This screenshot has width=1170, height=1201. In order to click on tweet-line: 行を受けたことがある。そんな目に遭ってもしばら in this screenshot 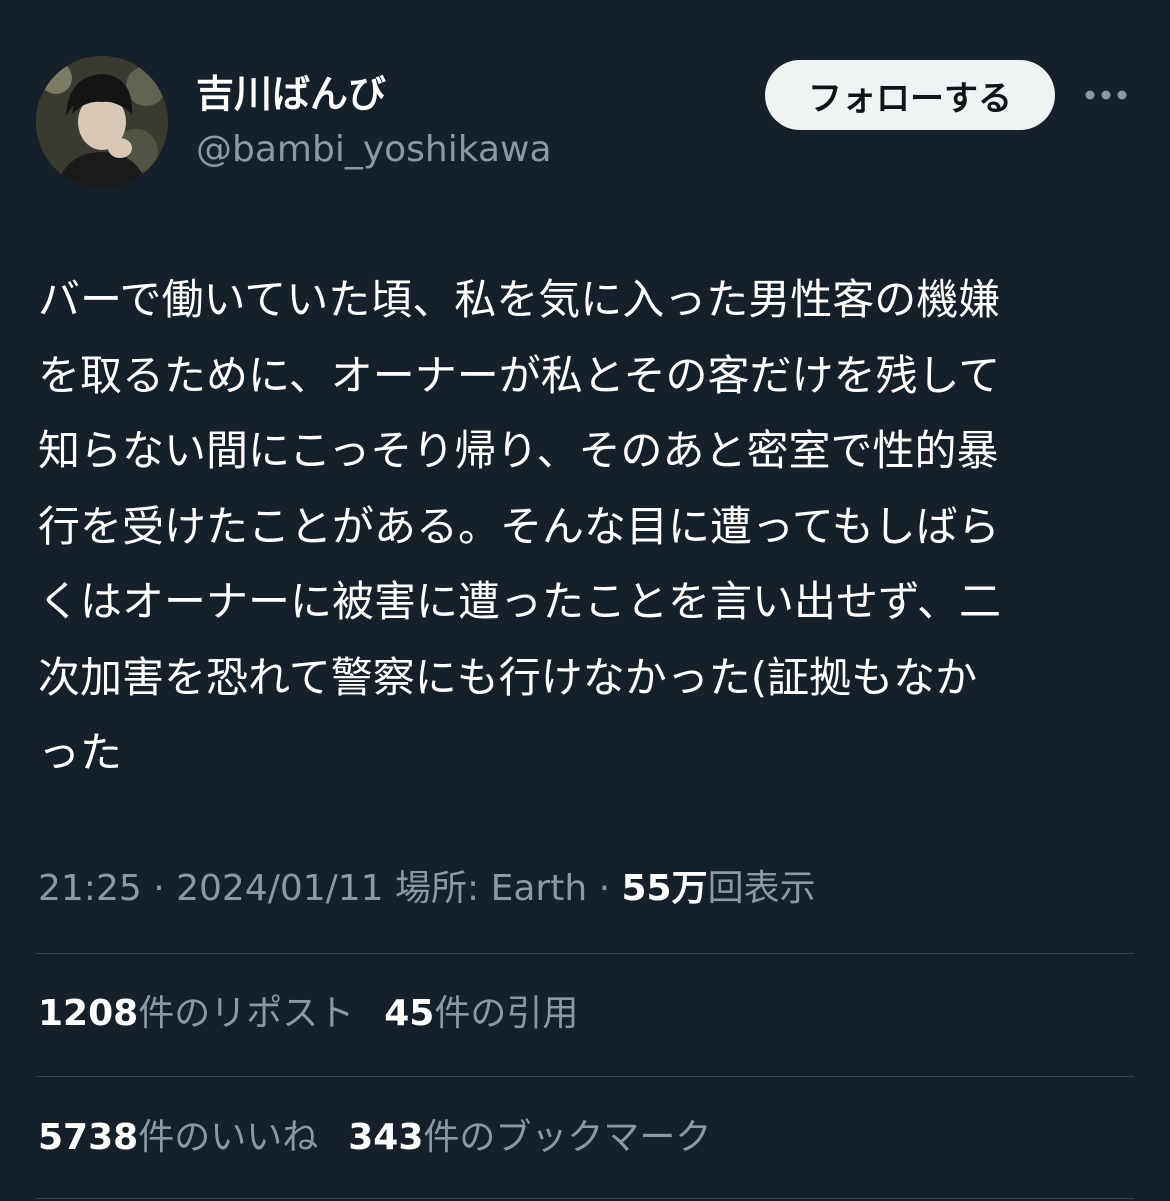, I will do `click(519, 526)`.